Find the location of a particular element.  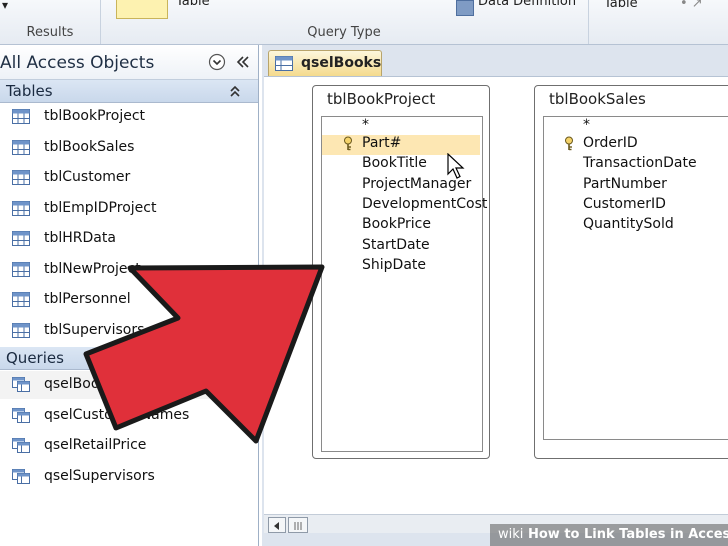

nav-item-label: qselSupervisors is located at coordinates (99, 475).